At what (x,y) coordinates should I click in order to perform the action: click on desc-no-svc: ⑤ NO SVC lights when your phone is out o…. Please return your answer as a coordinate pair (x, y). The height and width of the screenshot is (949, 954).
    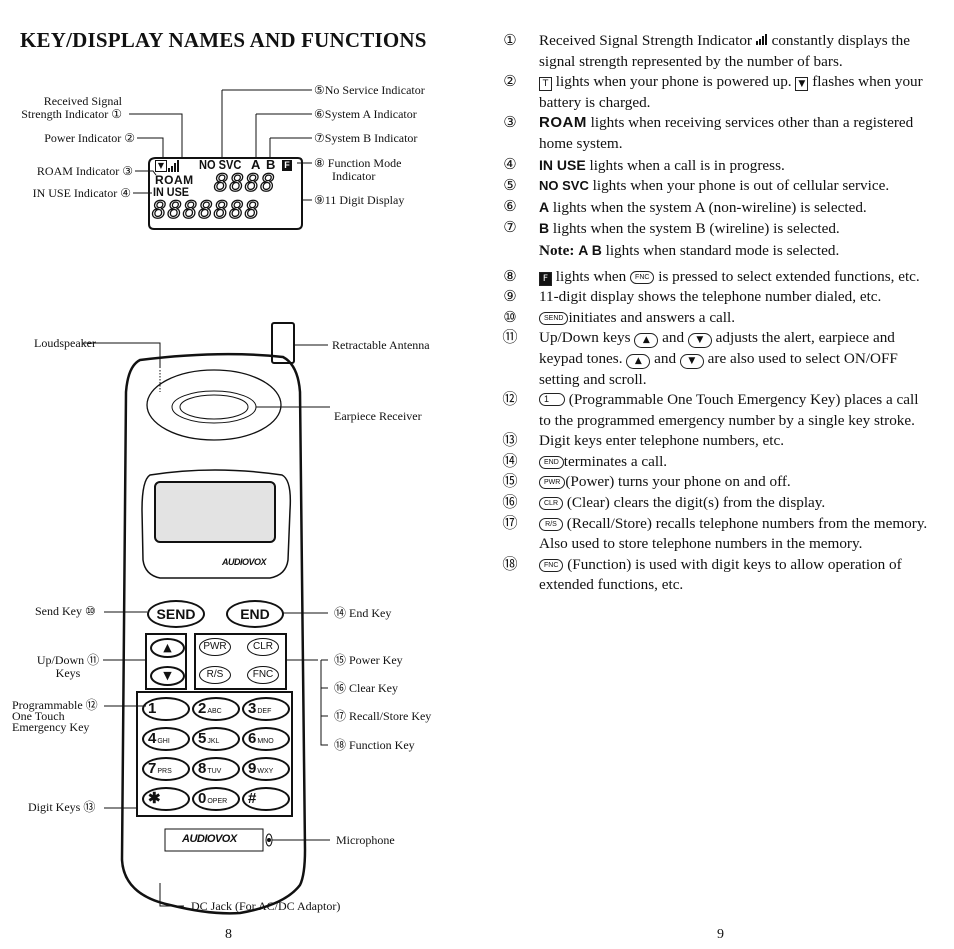
    Looking at the image, I should click on (696, 186).